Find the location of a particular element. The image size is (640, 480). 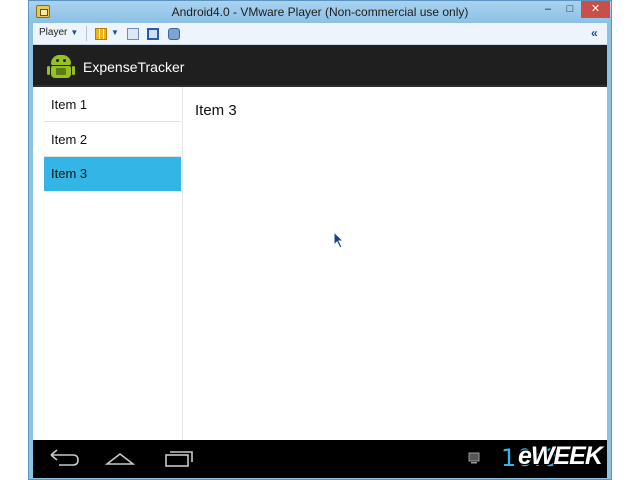

detail-title: Item 3 is located at coordinates (216, 110).